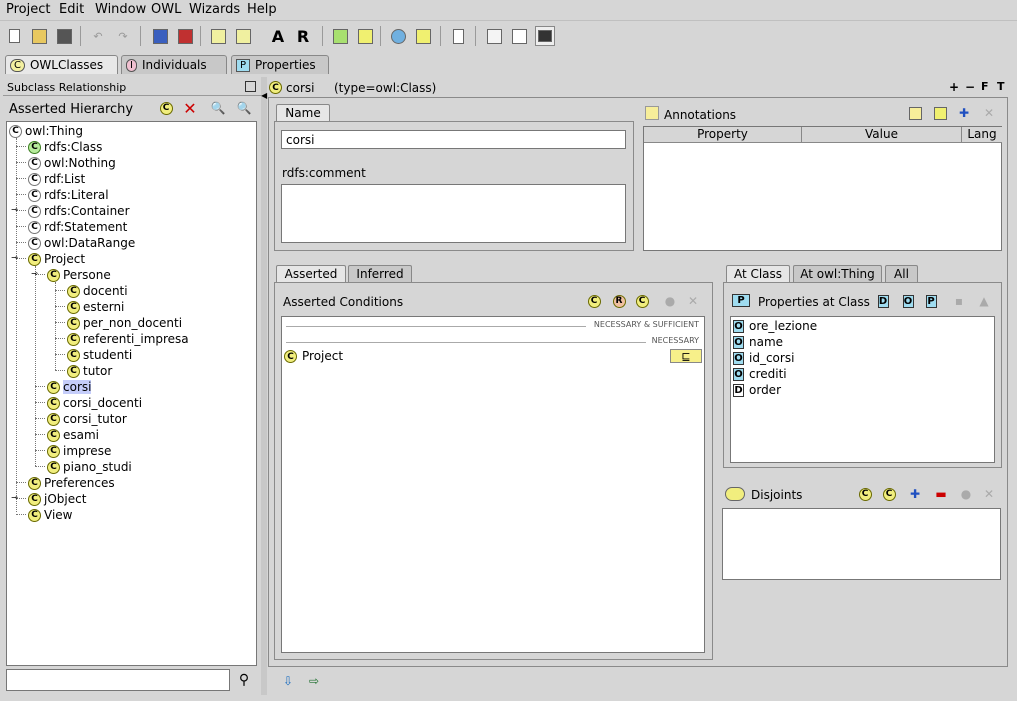  I want to click on remove-condition-icon: ✕, so click(693, 301).